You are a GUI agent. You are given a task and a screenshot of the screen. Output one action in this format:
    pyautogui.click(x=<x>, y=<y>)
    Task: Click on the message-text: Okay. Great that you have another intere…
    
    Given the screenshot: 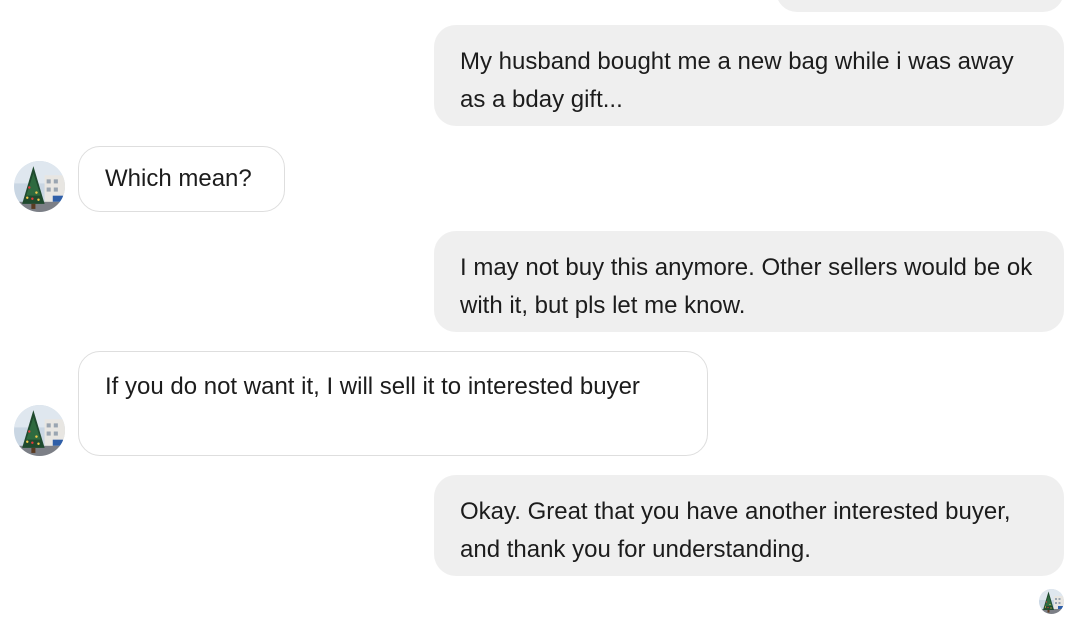 What is the action you would take?
    pyautogui.click(x=735, y=530)
    